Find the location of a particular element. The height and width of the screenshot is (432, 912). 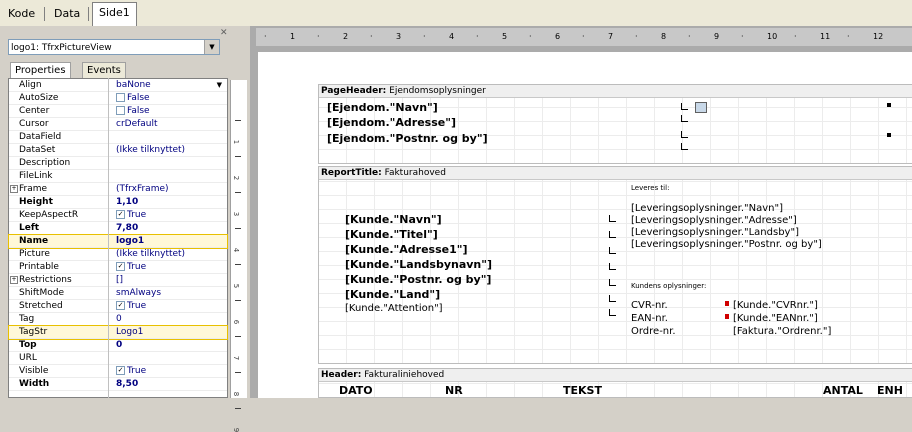

memo-property-address: [Ejendom."Adresse"] is located at coordinates (391, 122).